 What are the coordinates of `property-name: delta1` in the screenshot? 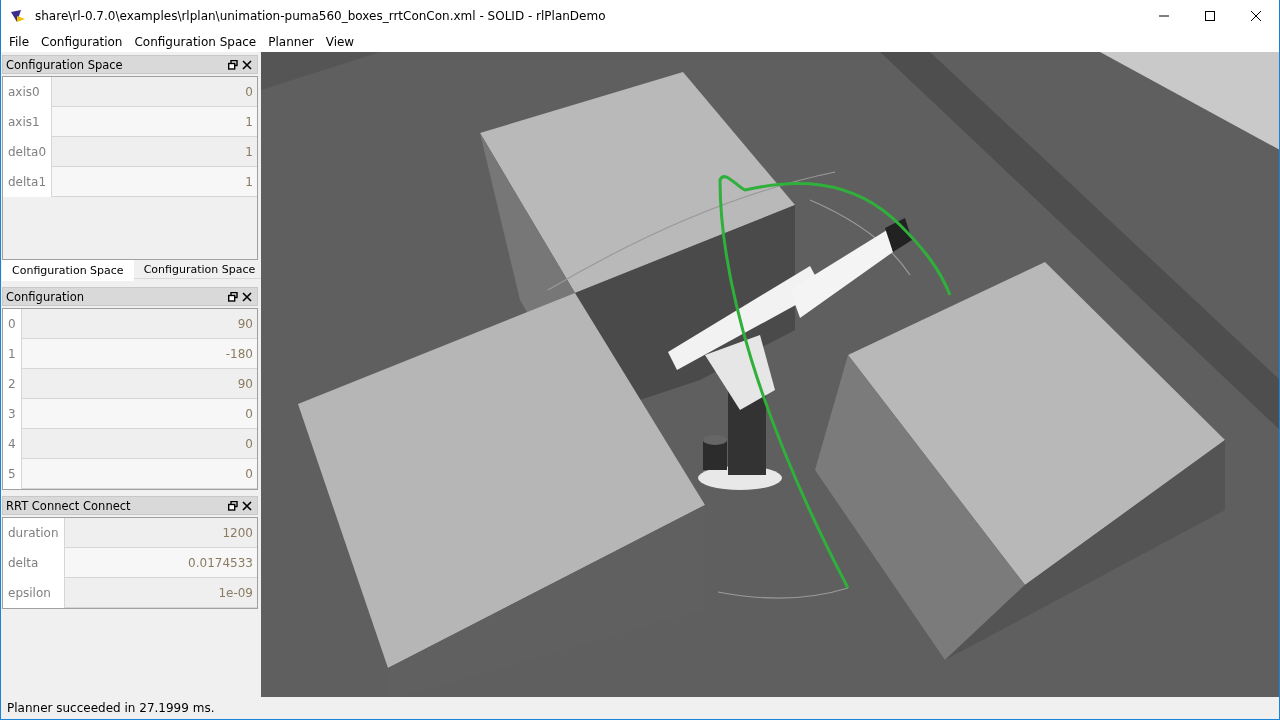 It's located at (27, 182).